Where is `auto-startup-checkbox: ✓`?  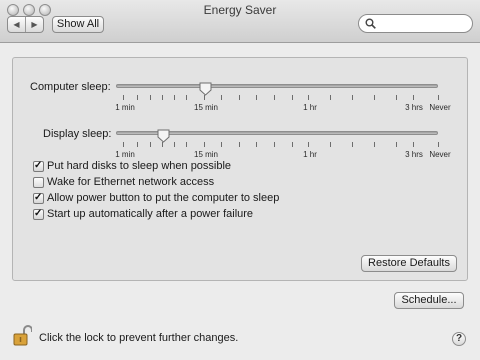
auto-startup-checkbox: ✓ is located at coordinates (38, 214).